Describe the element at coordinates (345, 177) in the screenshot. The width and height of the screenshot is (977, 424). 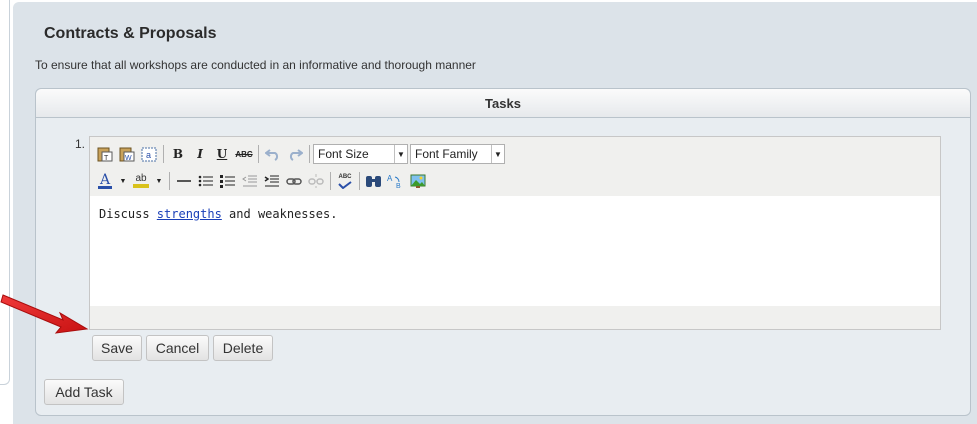
I see `spellcheck-label: ABC` at that location.